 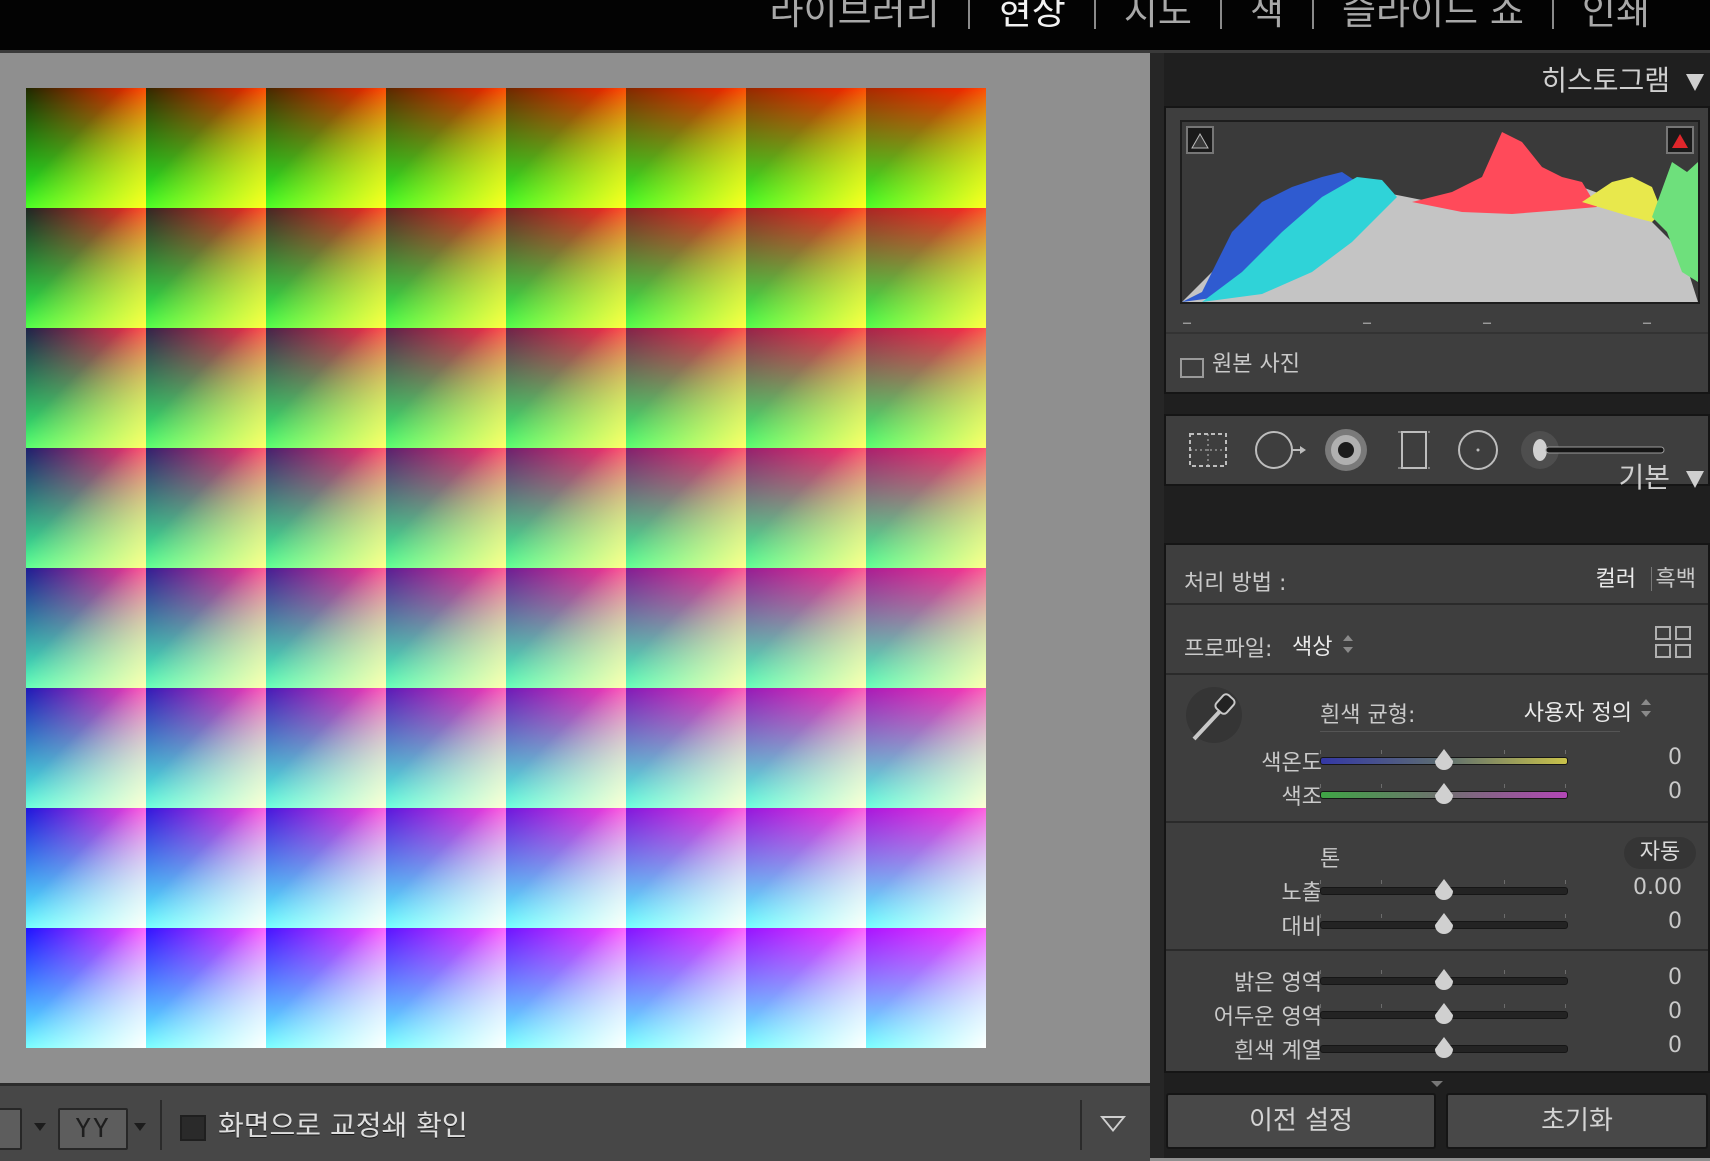 What do you see at coordinates (1578, 711) in the screenshot?
I see `white-balance-select: 사용자 정의` at bounding box center [1578, 711].